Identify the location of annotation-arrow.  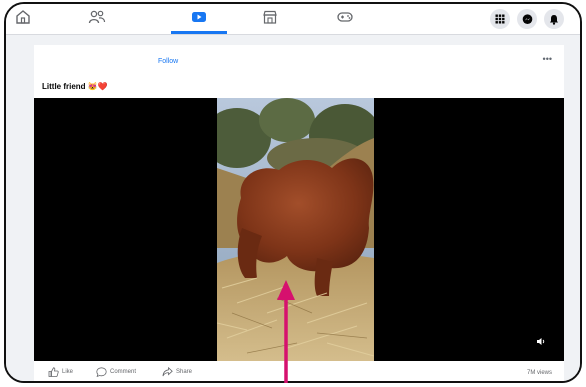
(286, 331).